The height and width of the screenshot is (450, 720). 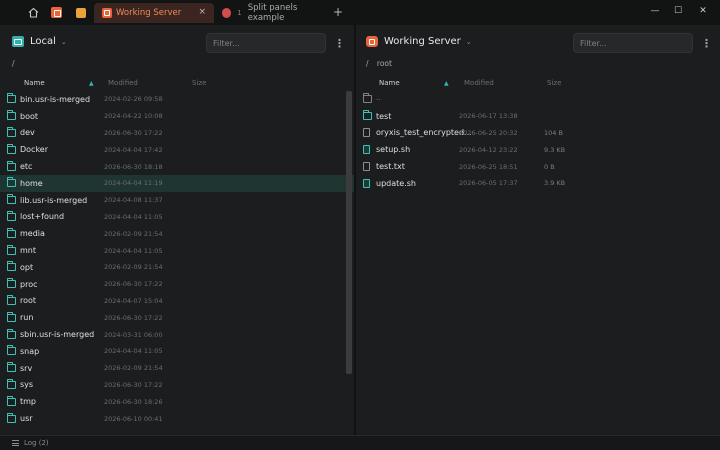 What do you see at coordinates (338, 12) in the screenshot?
I see `new-tab-button: +` at bounding box center [338, 12].